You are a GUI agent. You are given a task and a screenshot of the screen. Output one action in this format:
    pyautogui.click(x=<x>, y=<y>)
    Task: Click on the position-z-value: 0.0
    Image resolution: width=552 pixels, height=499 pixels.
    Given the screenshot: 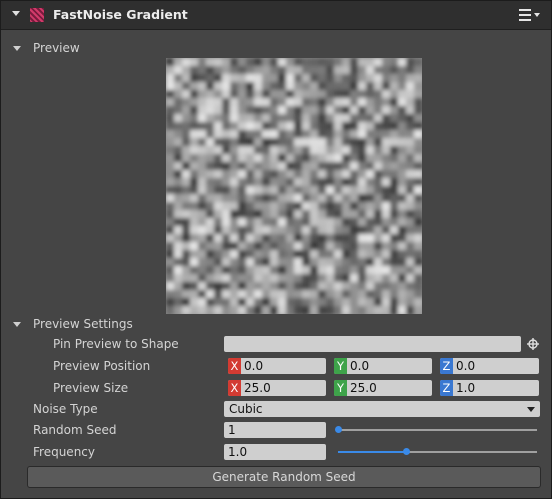 What is the action you would take?
    pyautogui.click(x=466, y=366)
    